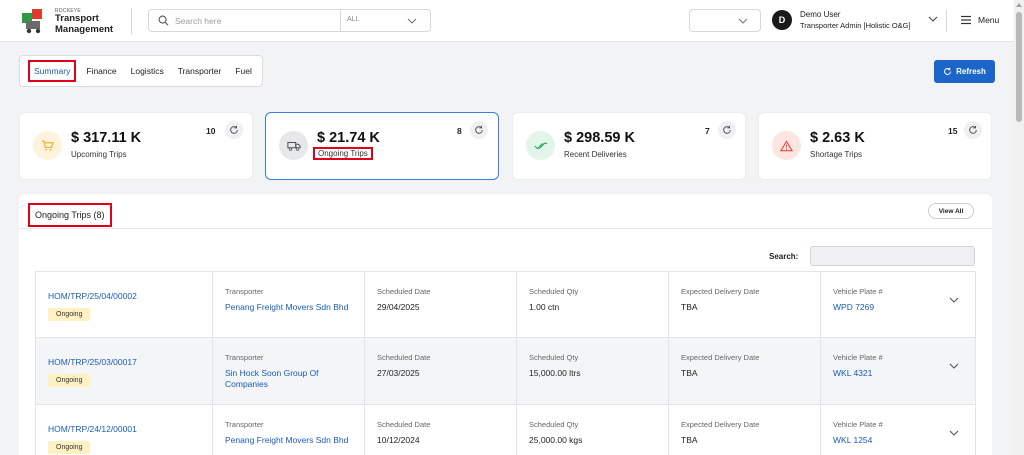  I want to click on scroll-up-arrow, so click(1019, 5).